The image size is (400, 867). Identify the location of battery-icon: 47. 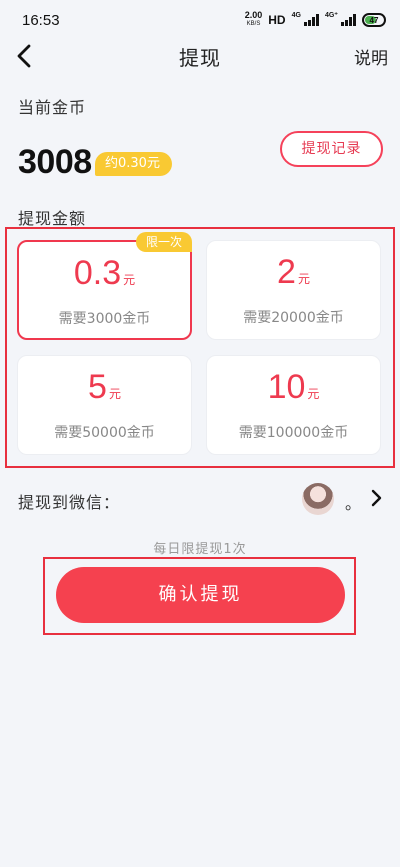
(374, 20).